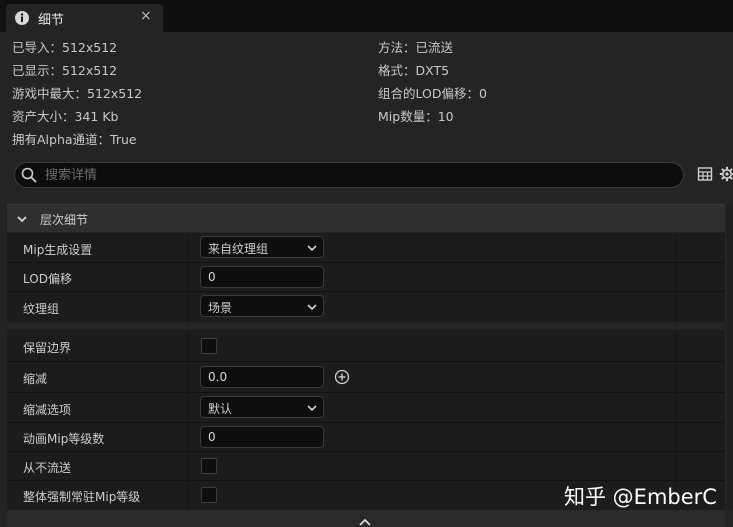  I want to click on settings-gear-icon, so click(726, 174).